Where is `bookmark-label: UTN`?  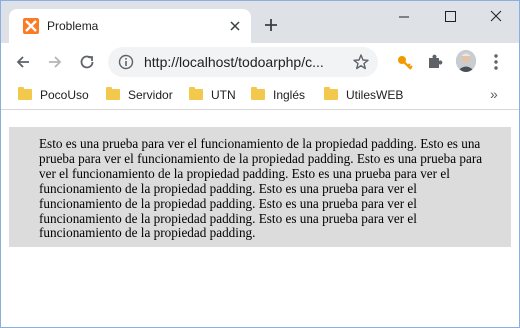
bookmark-label: UTN is located at coordinates (223, 95).